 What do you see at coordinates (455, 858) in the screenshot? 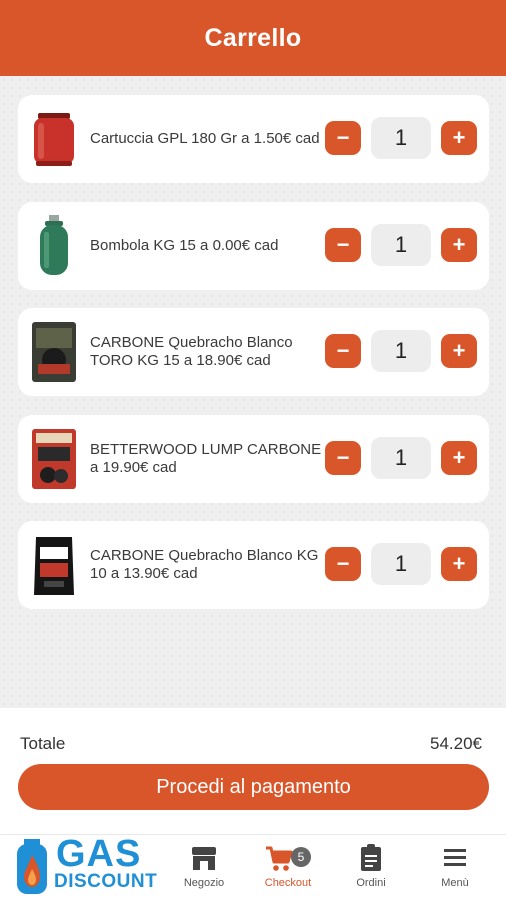
I see `menu-icon` at bounding box center [455, 858].